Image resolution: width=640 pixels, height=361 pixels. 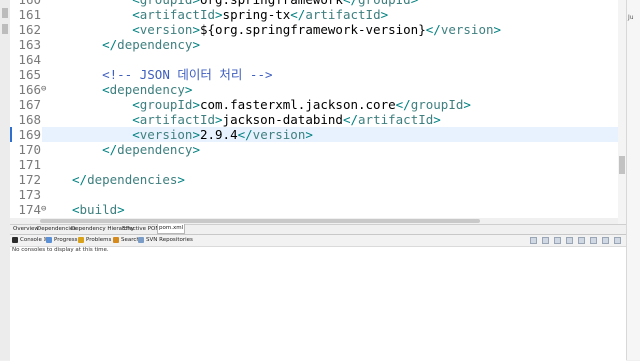 I want to click on code-text: <!-- JSON 데이터 처리 -->, so click(x=172, y=74).